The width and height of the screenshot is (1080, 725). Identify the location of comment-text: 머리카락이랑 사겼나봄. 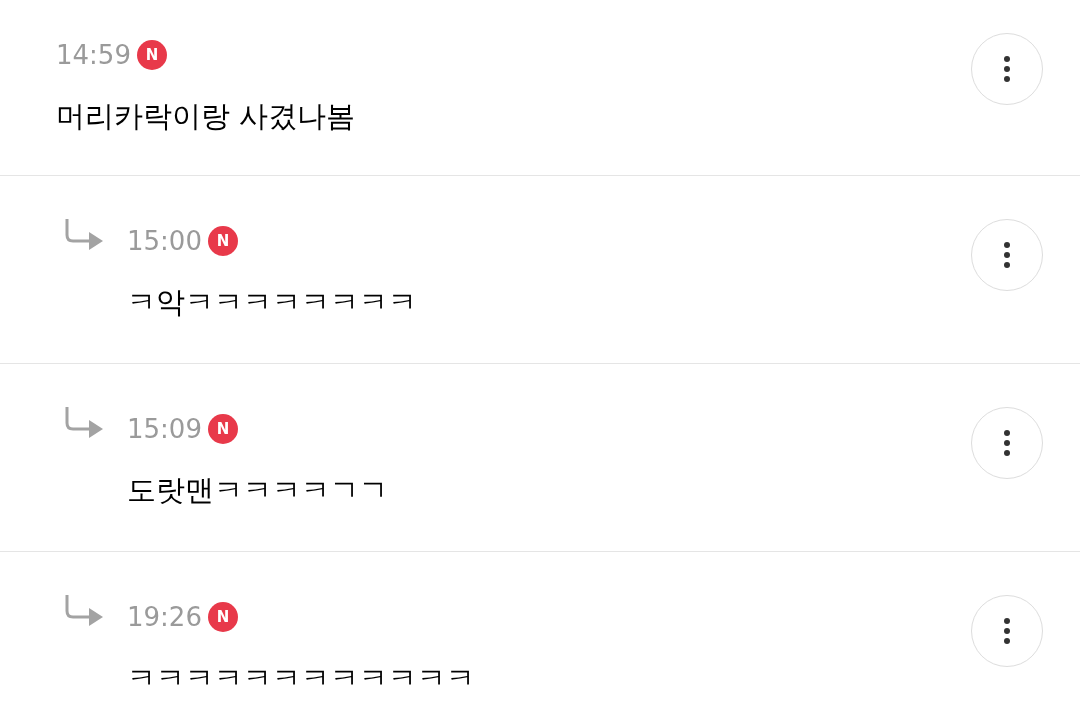
(206, 116).